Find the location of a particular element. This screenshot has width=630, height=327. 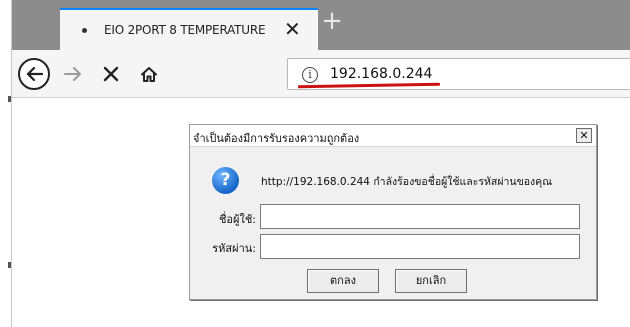

dialog-title: จำเป็นต้องมีการรับรองความถูกต้อง is located at coordinates (276, 138).